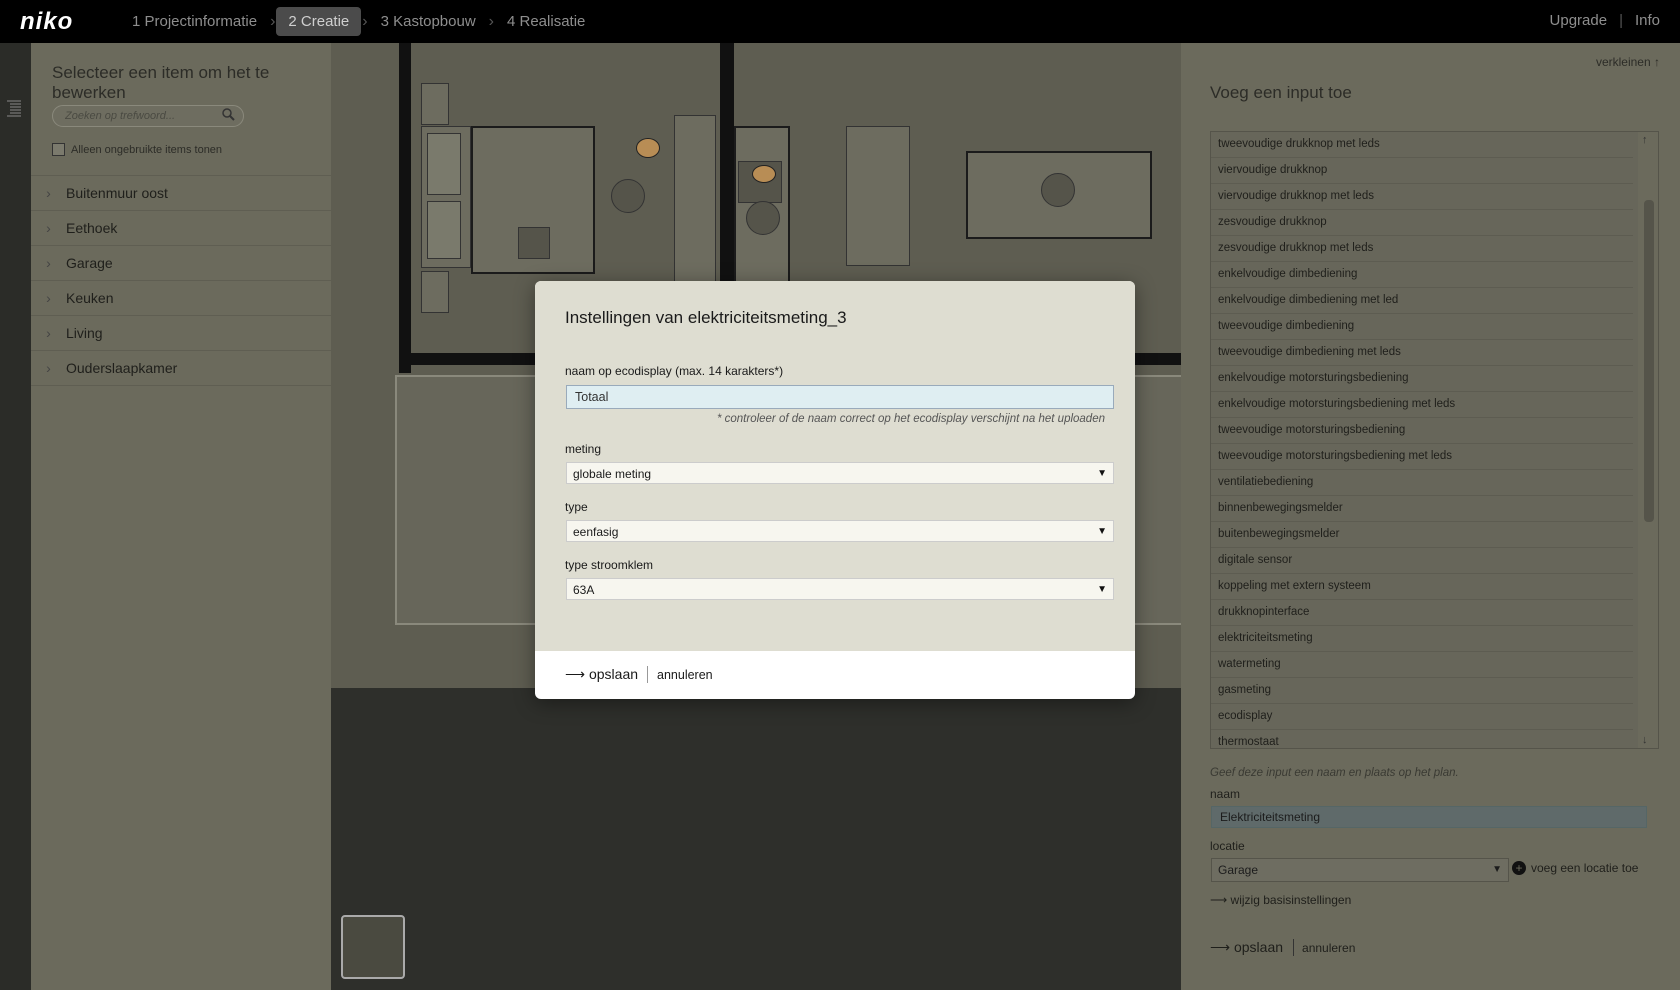 The width and height of the screenshot is (1680, 990). What do you see at coordinates (1422, 665) in the screenshot?
I see `input-type-item: watermeting` at bounding box center [1422, 665].